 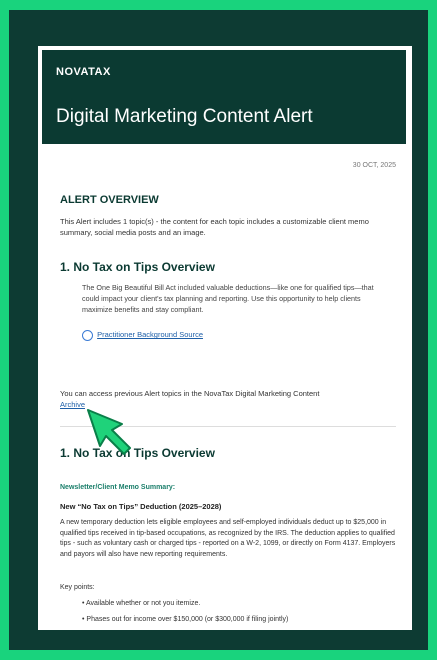 I want to click on alert-date: 30 OCT, 2025, so click(x=374, y=165).